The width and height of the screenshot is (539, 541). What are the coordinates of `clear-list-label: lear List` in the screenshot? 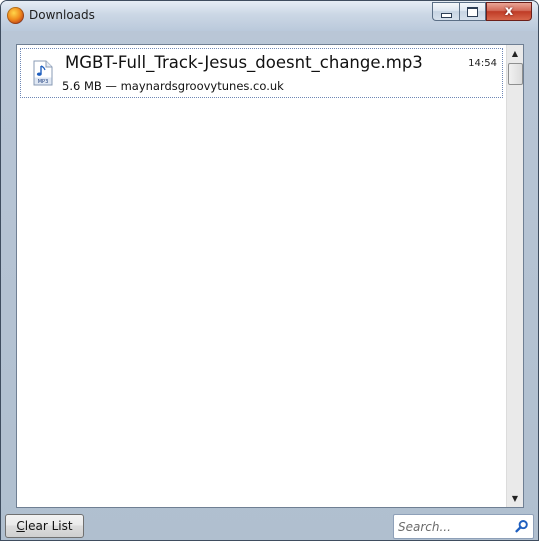 It's located at (48, 526).